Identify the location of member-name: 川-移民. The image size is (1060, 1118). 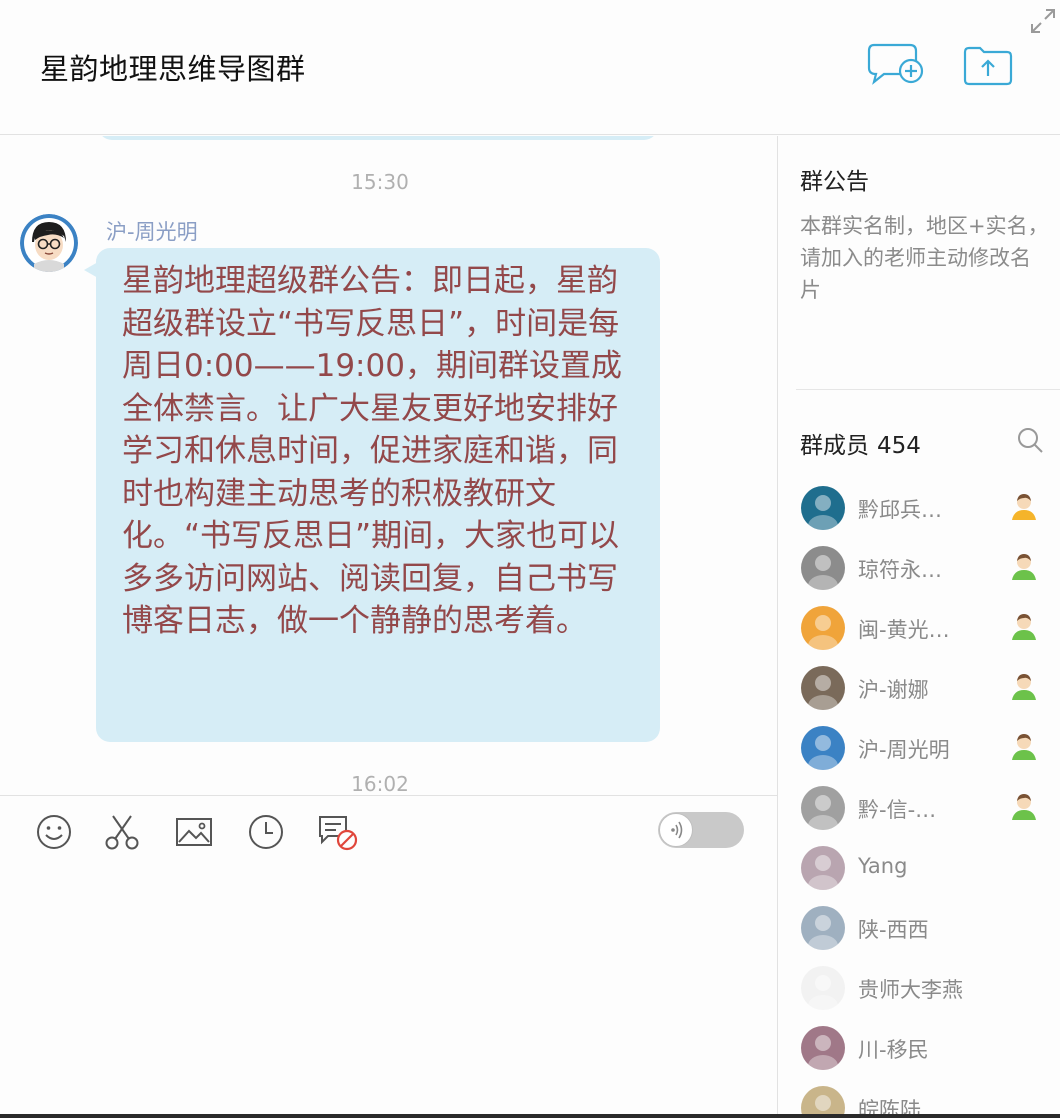
(893, 1050).